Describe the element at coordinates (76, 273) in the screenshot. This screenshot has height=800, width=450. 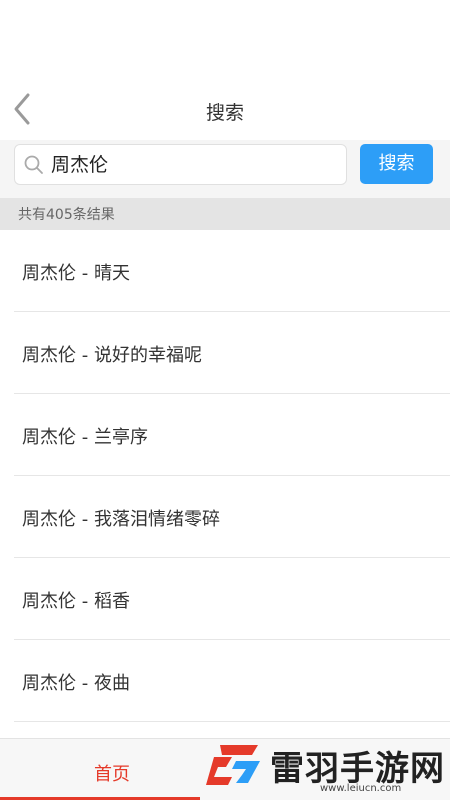
I see `result-item-label: 周杰伦 - 晴天` at that location.